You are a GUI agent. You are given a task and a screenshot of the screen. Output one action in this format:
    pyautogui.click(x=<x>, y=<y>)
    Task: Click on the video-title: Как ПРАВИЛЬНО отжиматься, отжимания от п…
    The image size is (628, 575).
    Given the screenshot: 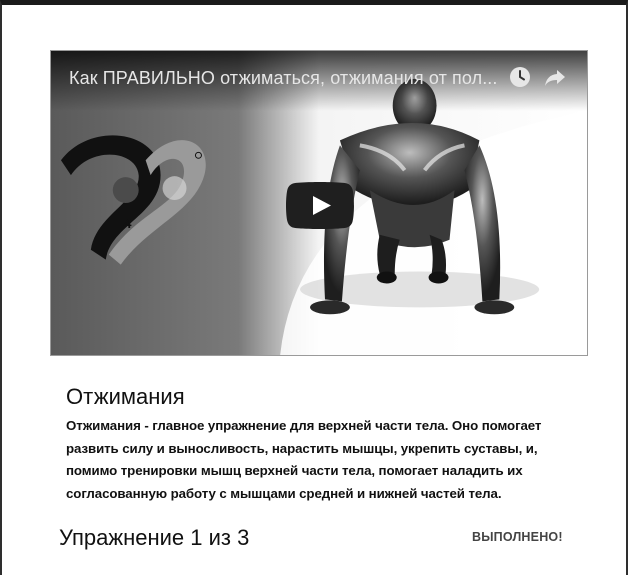 What is the action you would take?
    pyautogui.click(x=284, y=78)
    